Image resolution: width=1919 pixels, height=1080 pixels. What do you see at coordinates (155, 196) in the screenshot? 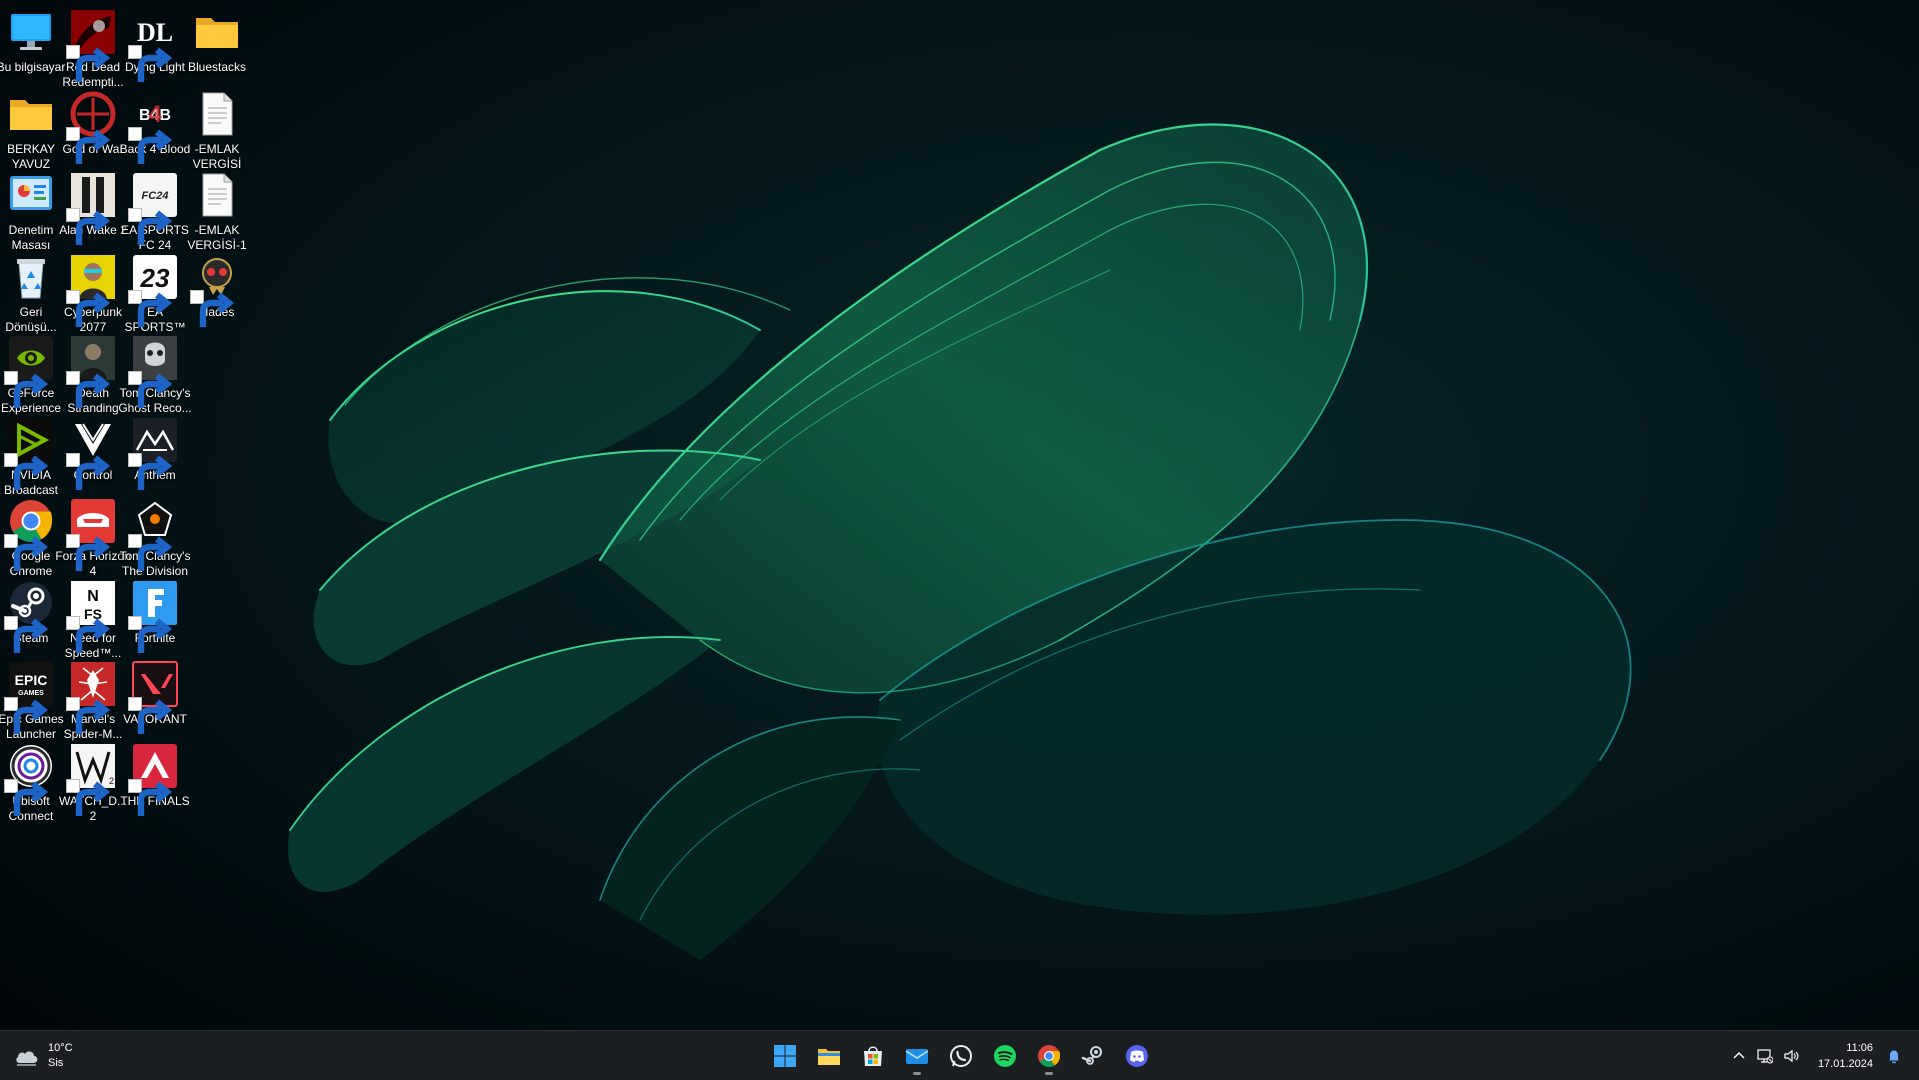
I see `svg-text: FC24` at bounding box center [155, 196].